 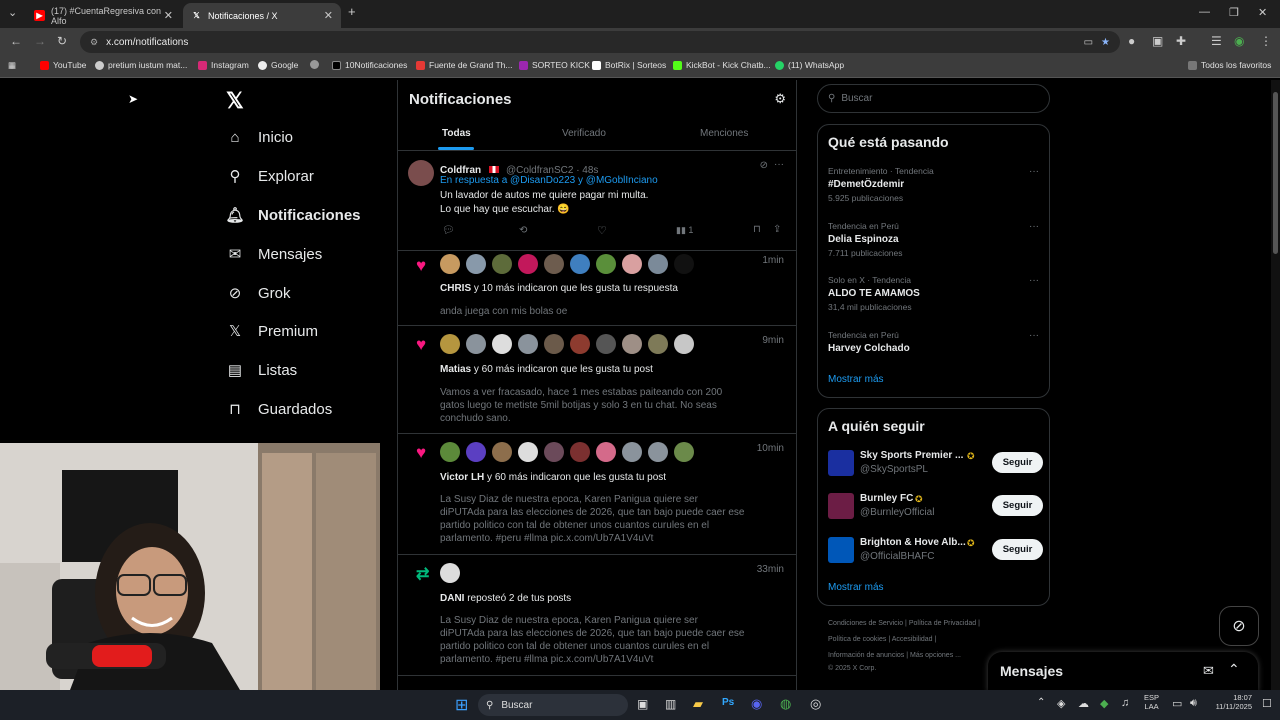 What do you see at coordinates (523, 230) in the screenshot?
I see `repost-icon: ⟲` at bounding box center [523, 230].